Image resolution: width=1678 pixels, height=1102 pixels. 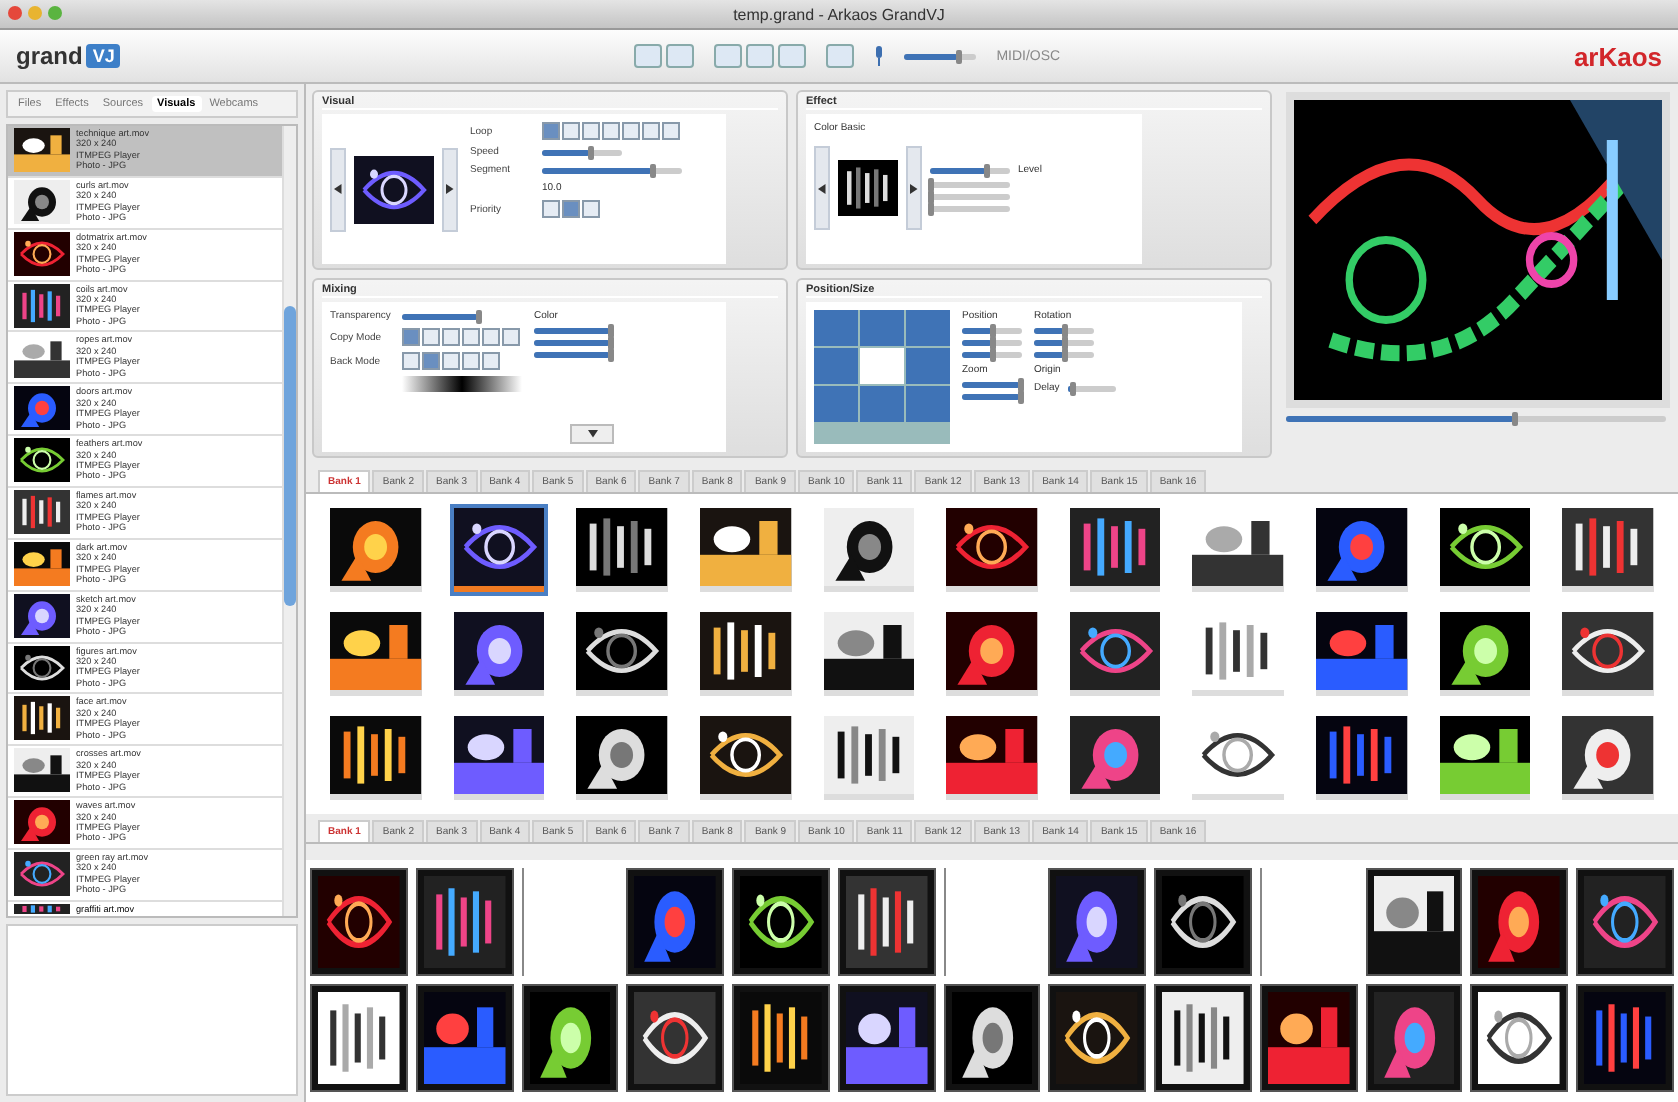 What do you see at coordinates (462, 384) in the screenshot?
I see `gradient-bar` at bounding box center [462, 384].